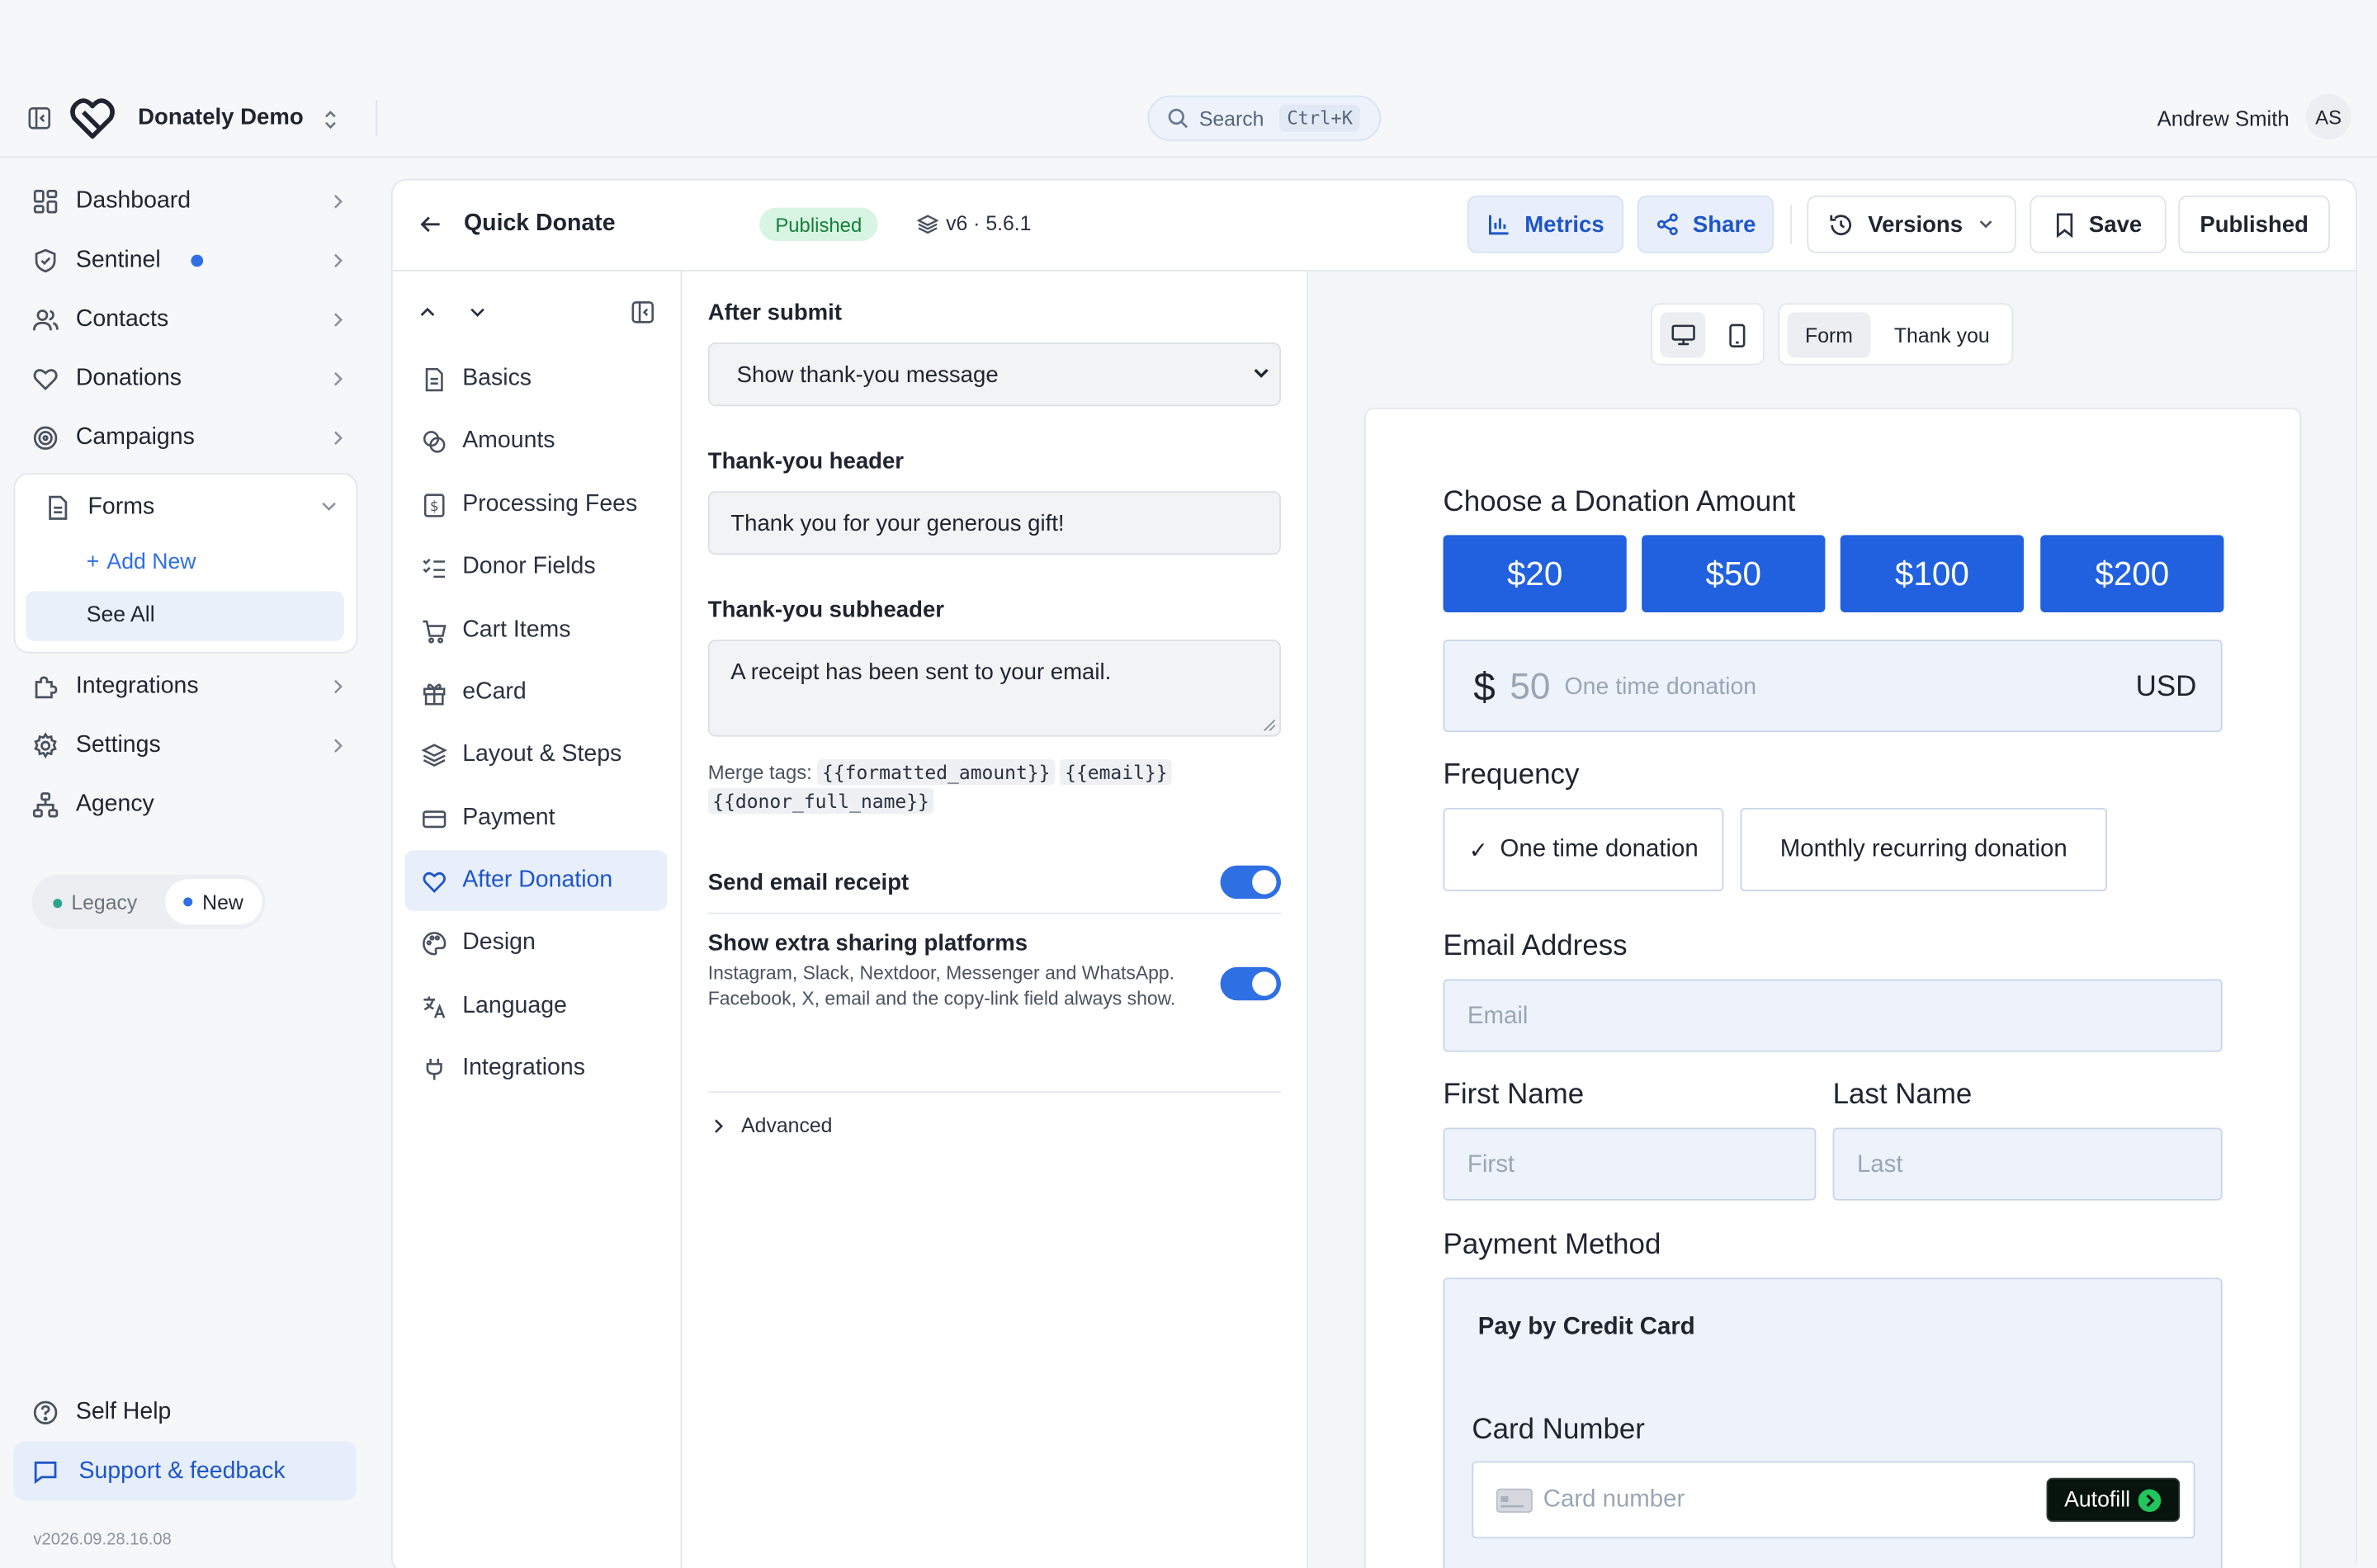 This screenshot has height=1568, width=2377. What do you see at coordinates (141, 562) in the screenshot?
I see `add-new-form-link: + Add New` at bounding box center [141, 562].